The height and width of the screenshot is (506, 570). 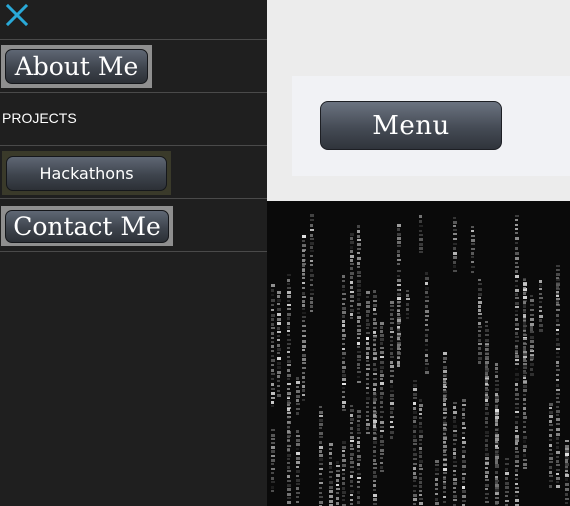 What do you see at coordinates (17, 15) in the screenshot?
I see `close-icon` at bounding box center [17, 15].